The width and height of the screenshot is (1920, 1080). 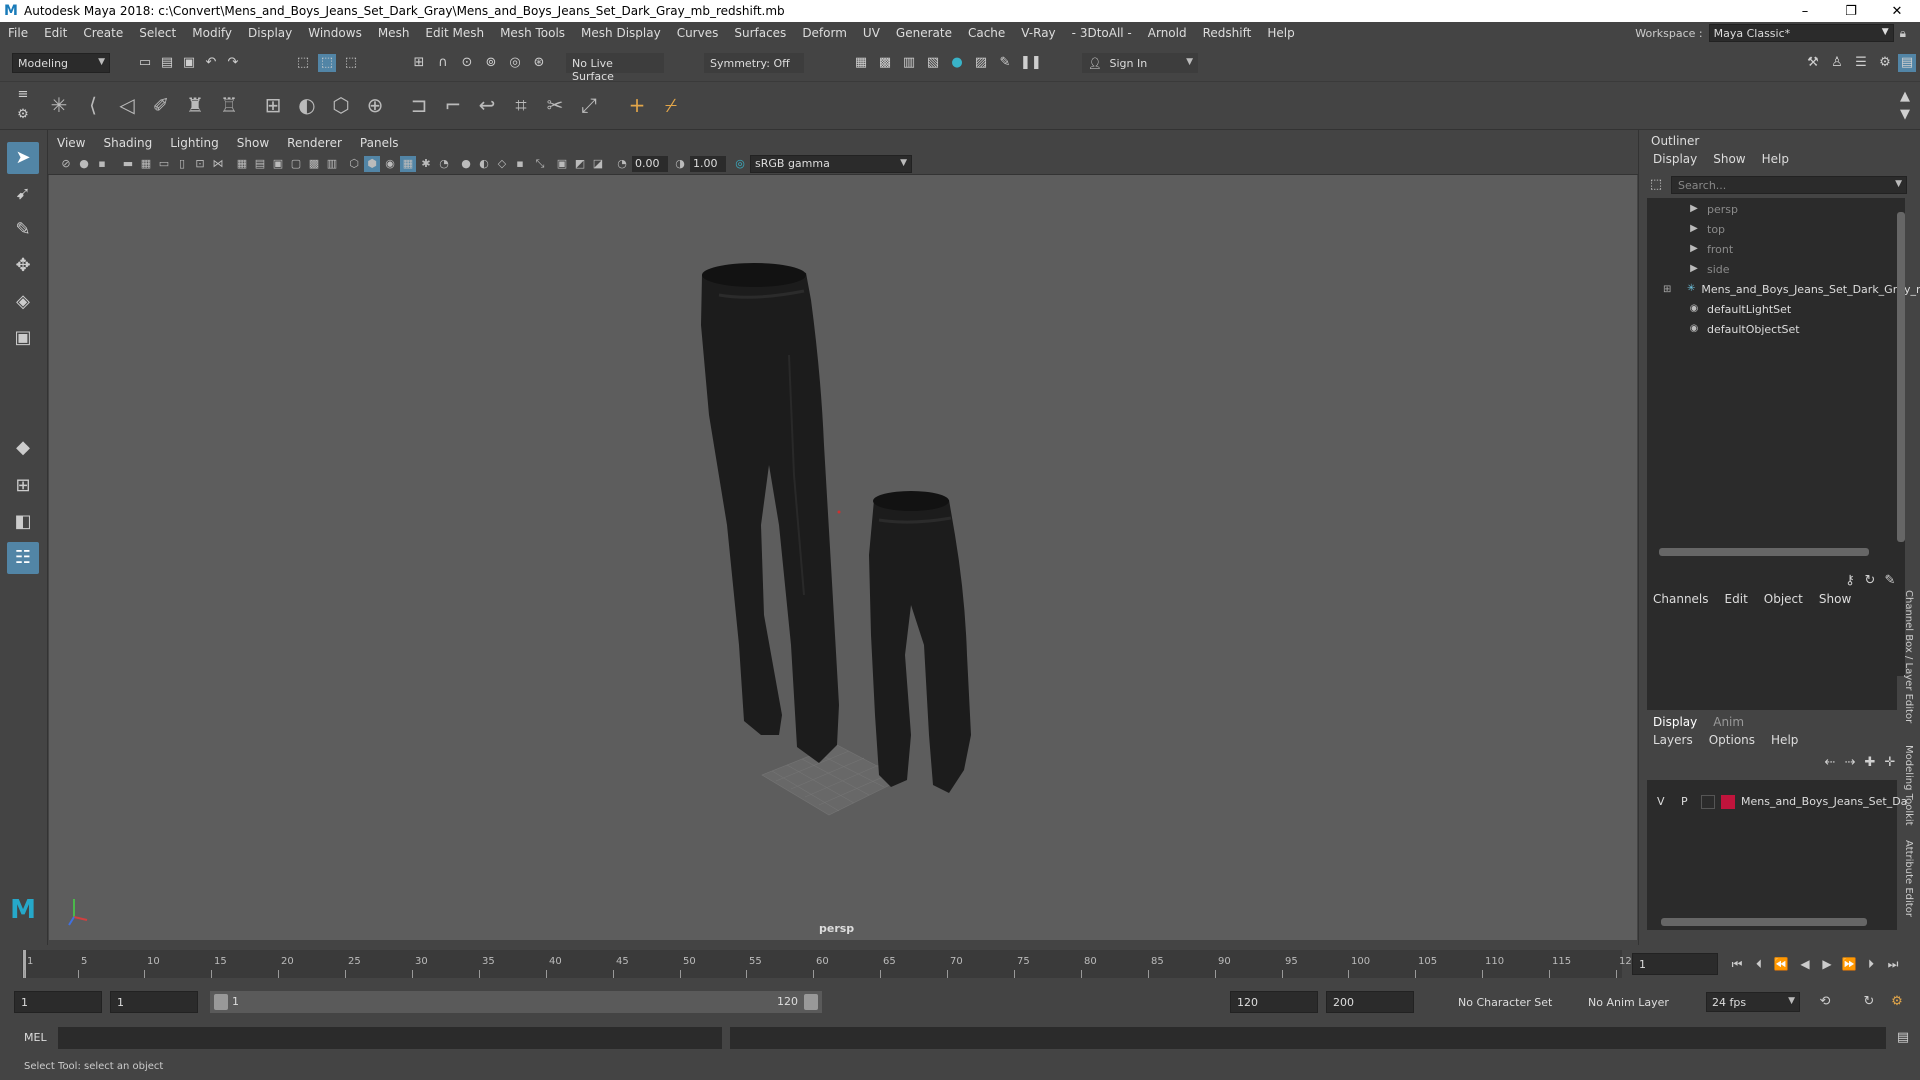 What do you see at coordinates (484, 164) in the screenshot?
I see `depth-of-field-icon: ◐` at bounding box center [484, 164].